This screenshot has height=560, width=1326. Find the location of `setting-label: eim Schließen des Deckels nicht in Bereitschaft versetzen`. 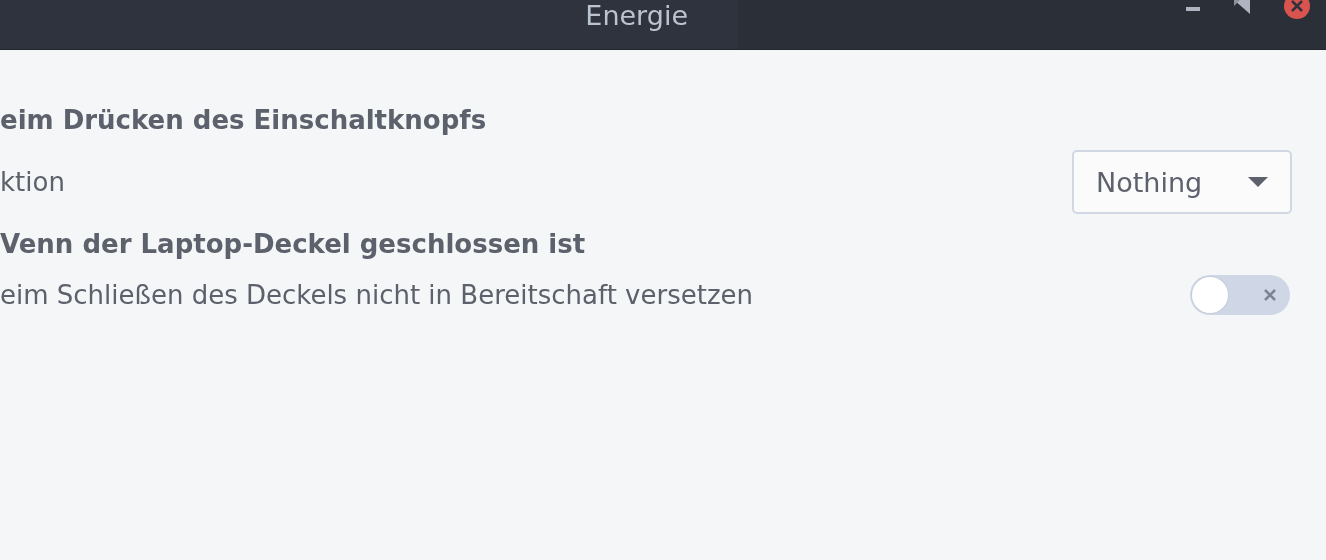

setting-label: eim Schließen des Deckels nicht in Bereitschaft versetzen is located at coordinates (377, 295).